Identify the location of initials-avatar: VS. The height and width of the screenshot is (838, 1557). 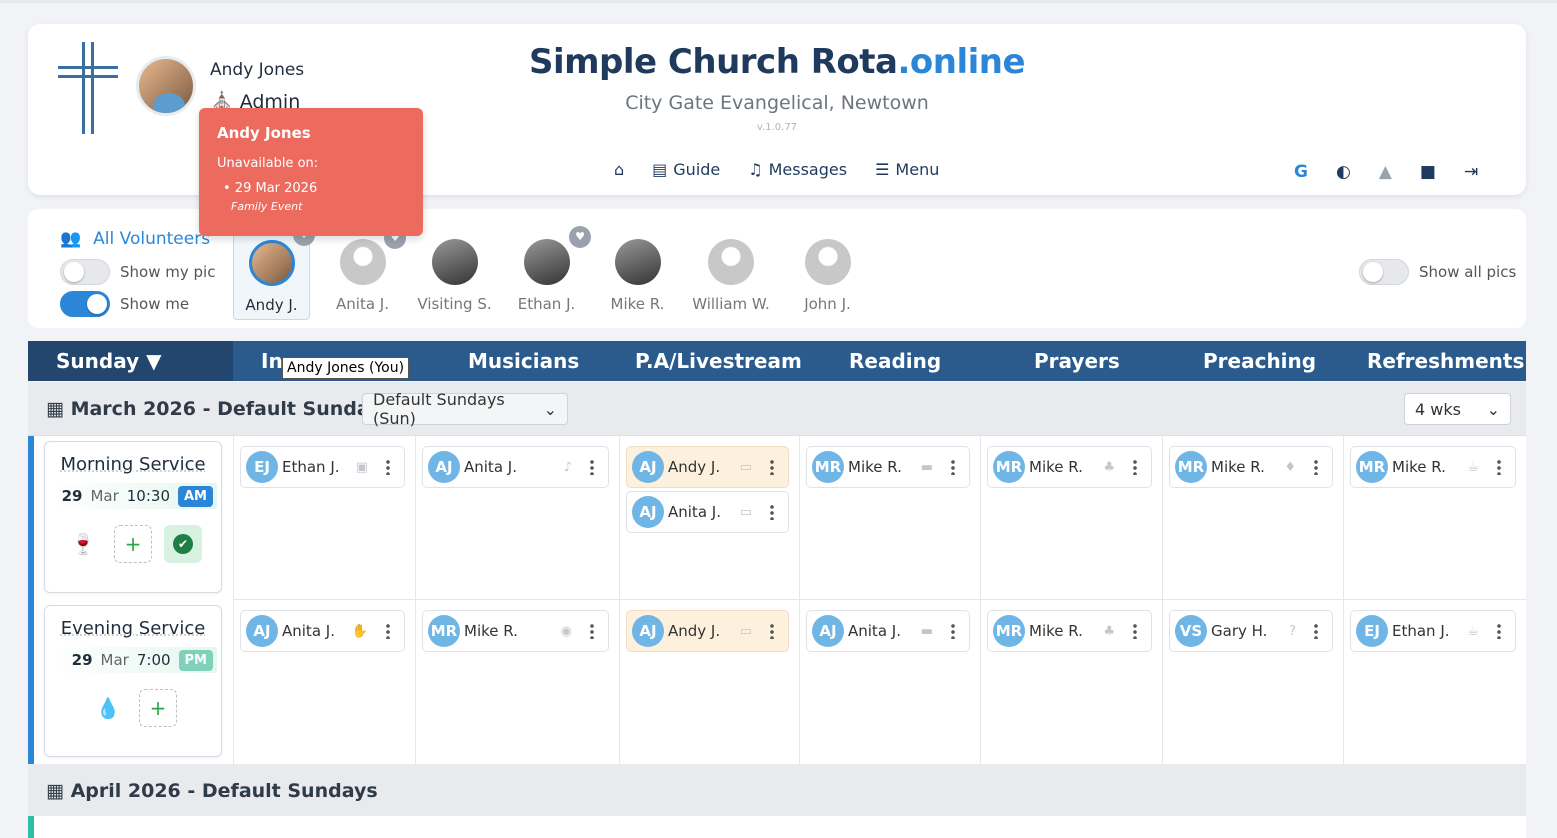
(1191, 631).